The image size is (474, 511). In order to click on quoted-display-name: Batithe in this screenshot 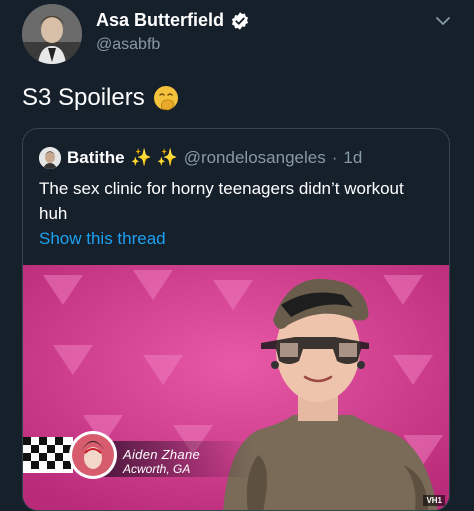, I will do `click(96, 158)`.